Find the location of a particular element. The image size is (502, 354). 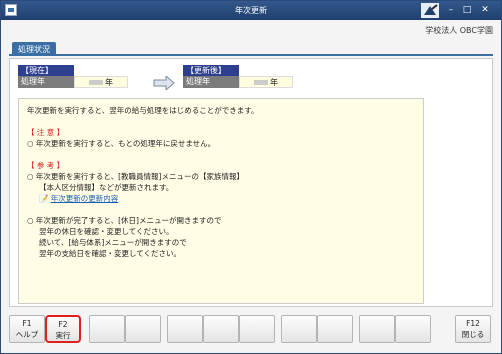

tab-processing-status: 処理状況 is located at coordinates (34, 49).